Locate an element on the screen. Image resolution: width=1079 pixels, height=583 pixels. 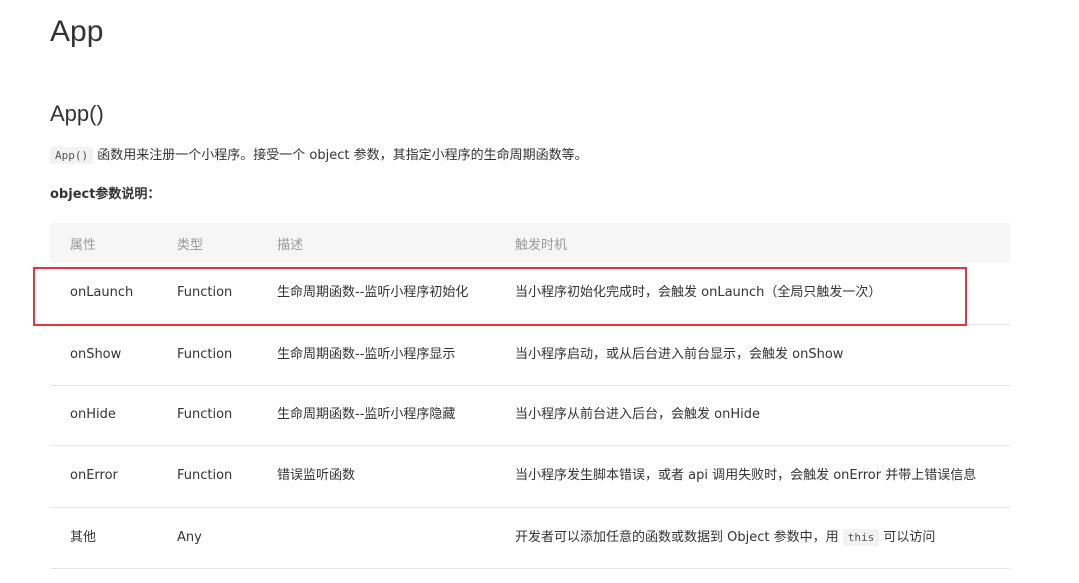
section-title: App() is located at coordinates (77, 113).